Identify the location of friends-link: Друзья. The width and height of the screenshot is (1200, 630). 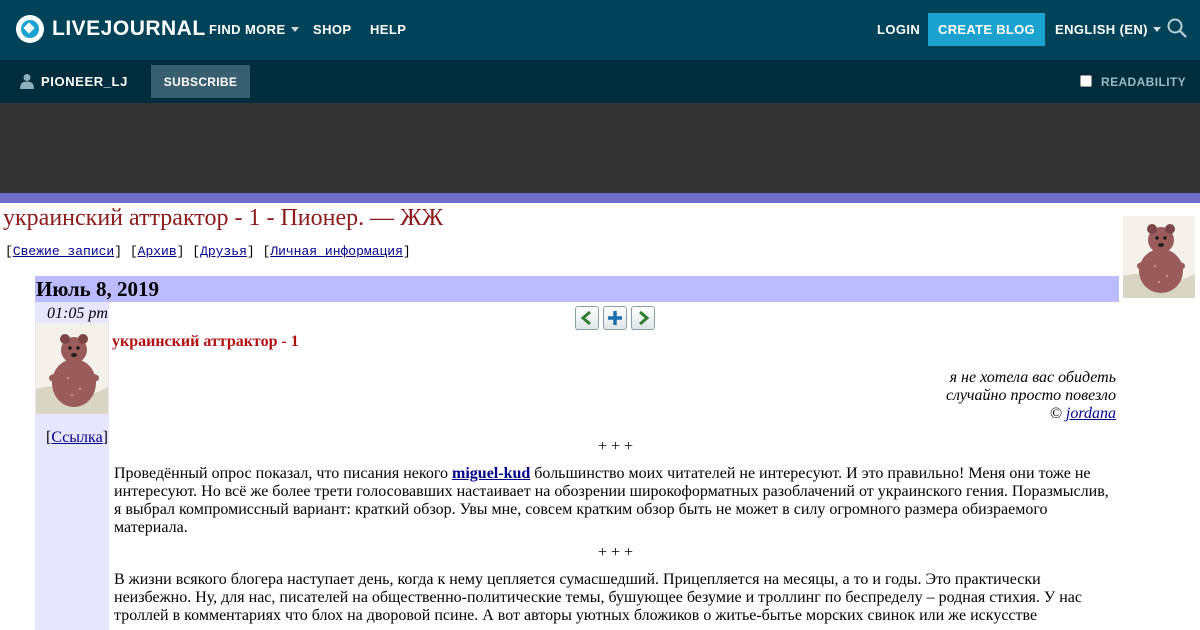
(223, 251).